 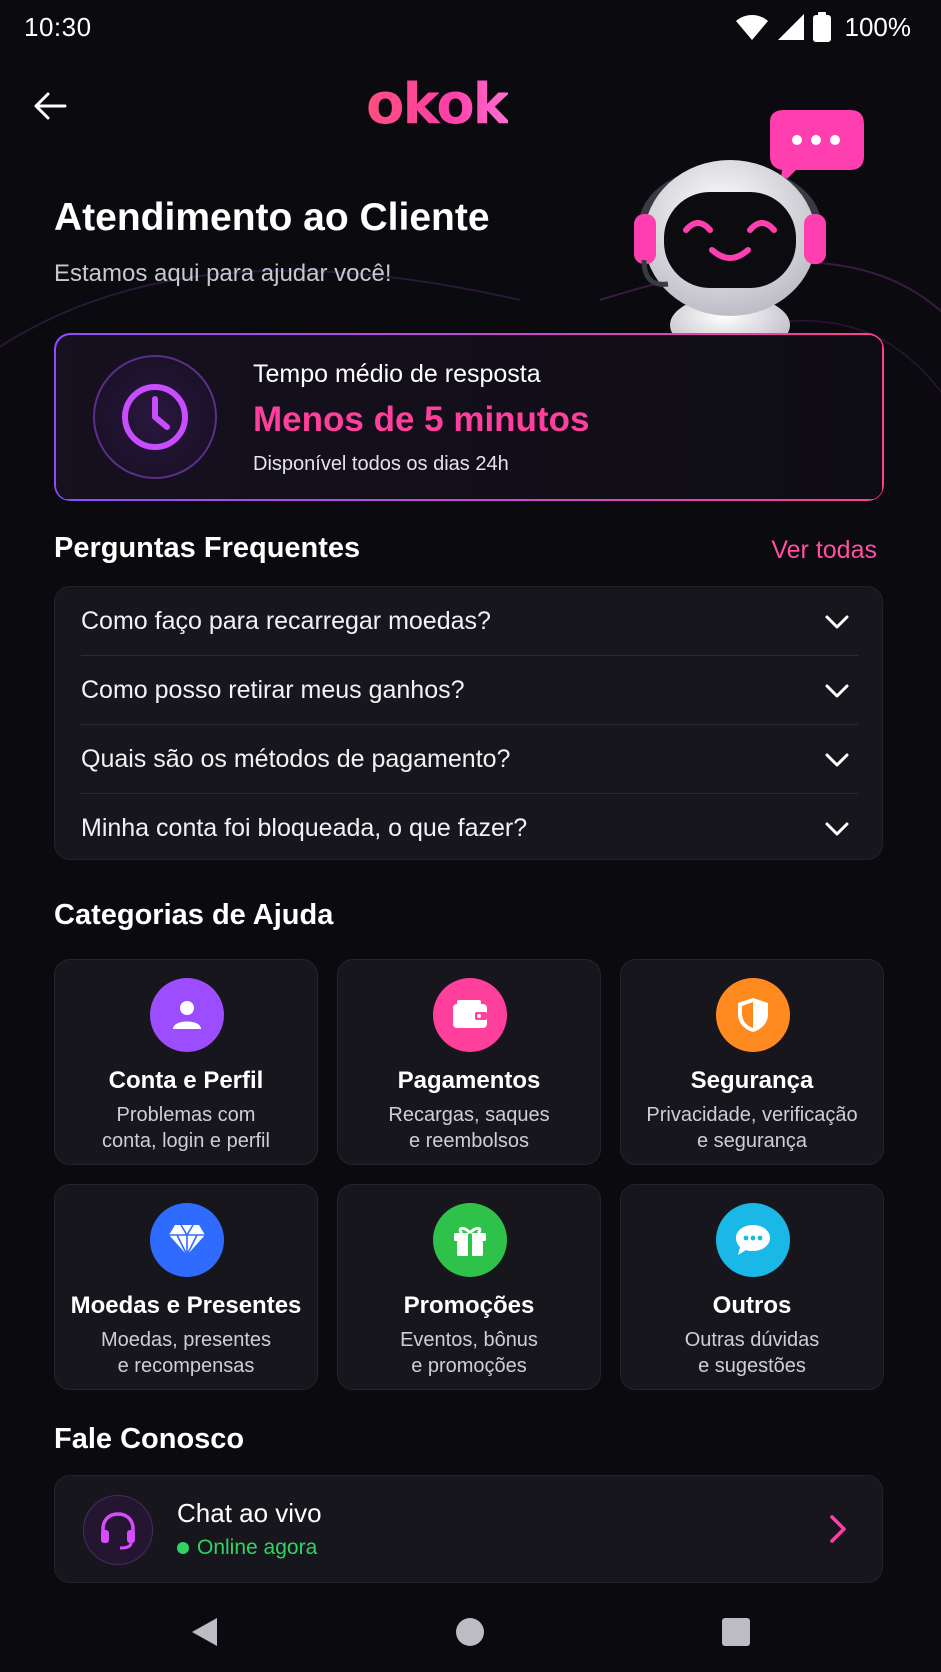 I want to click on category-title: Outros, so click(x=752, y=1305).